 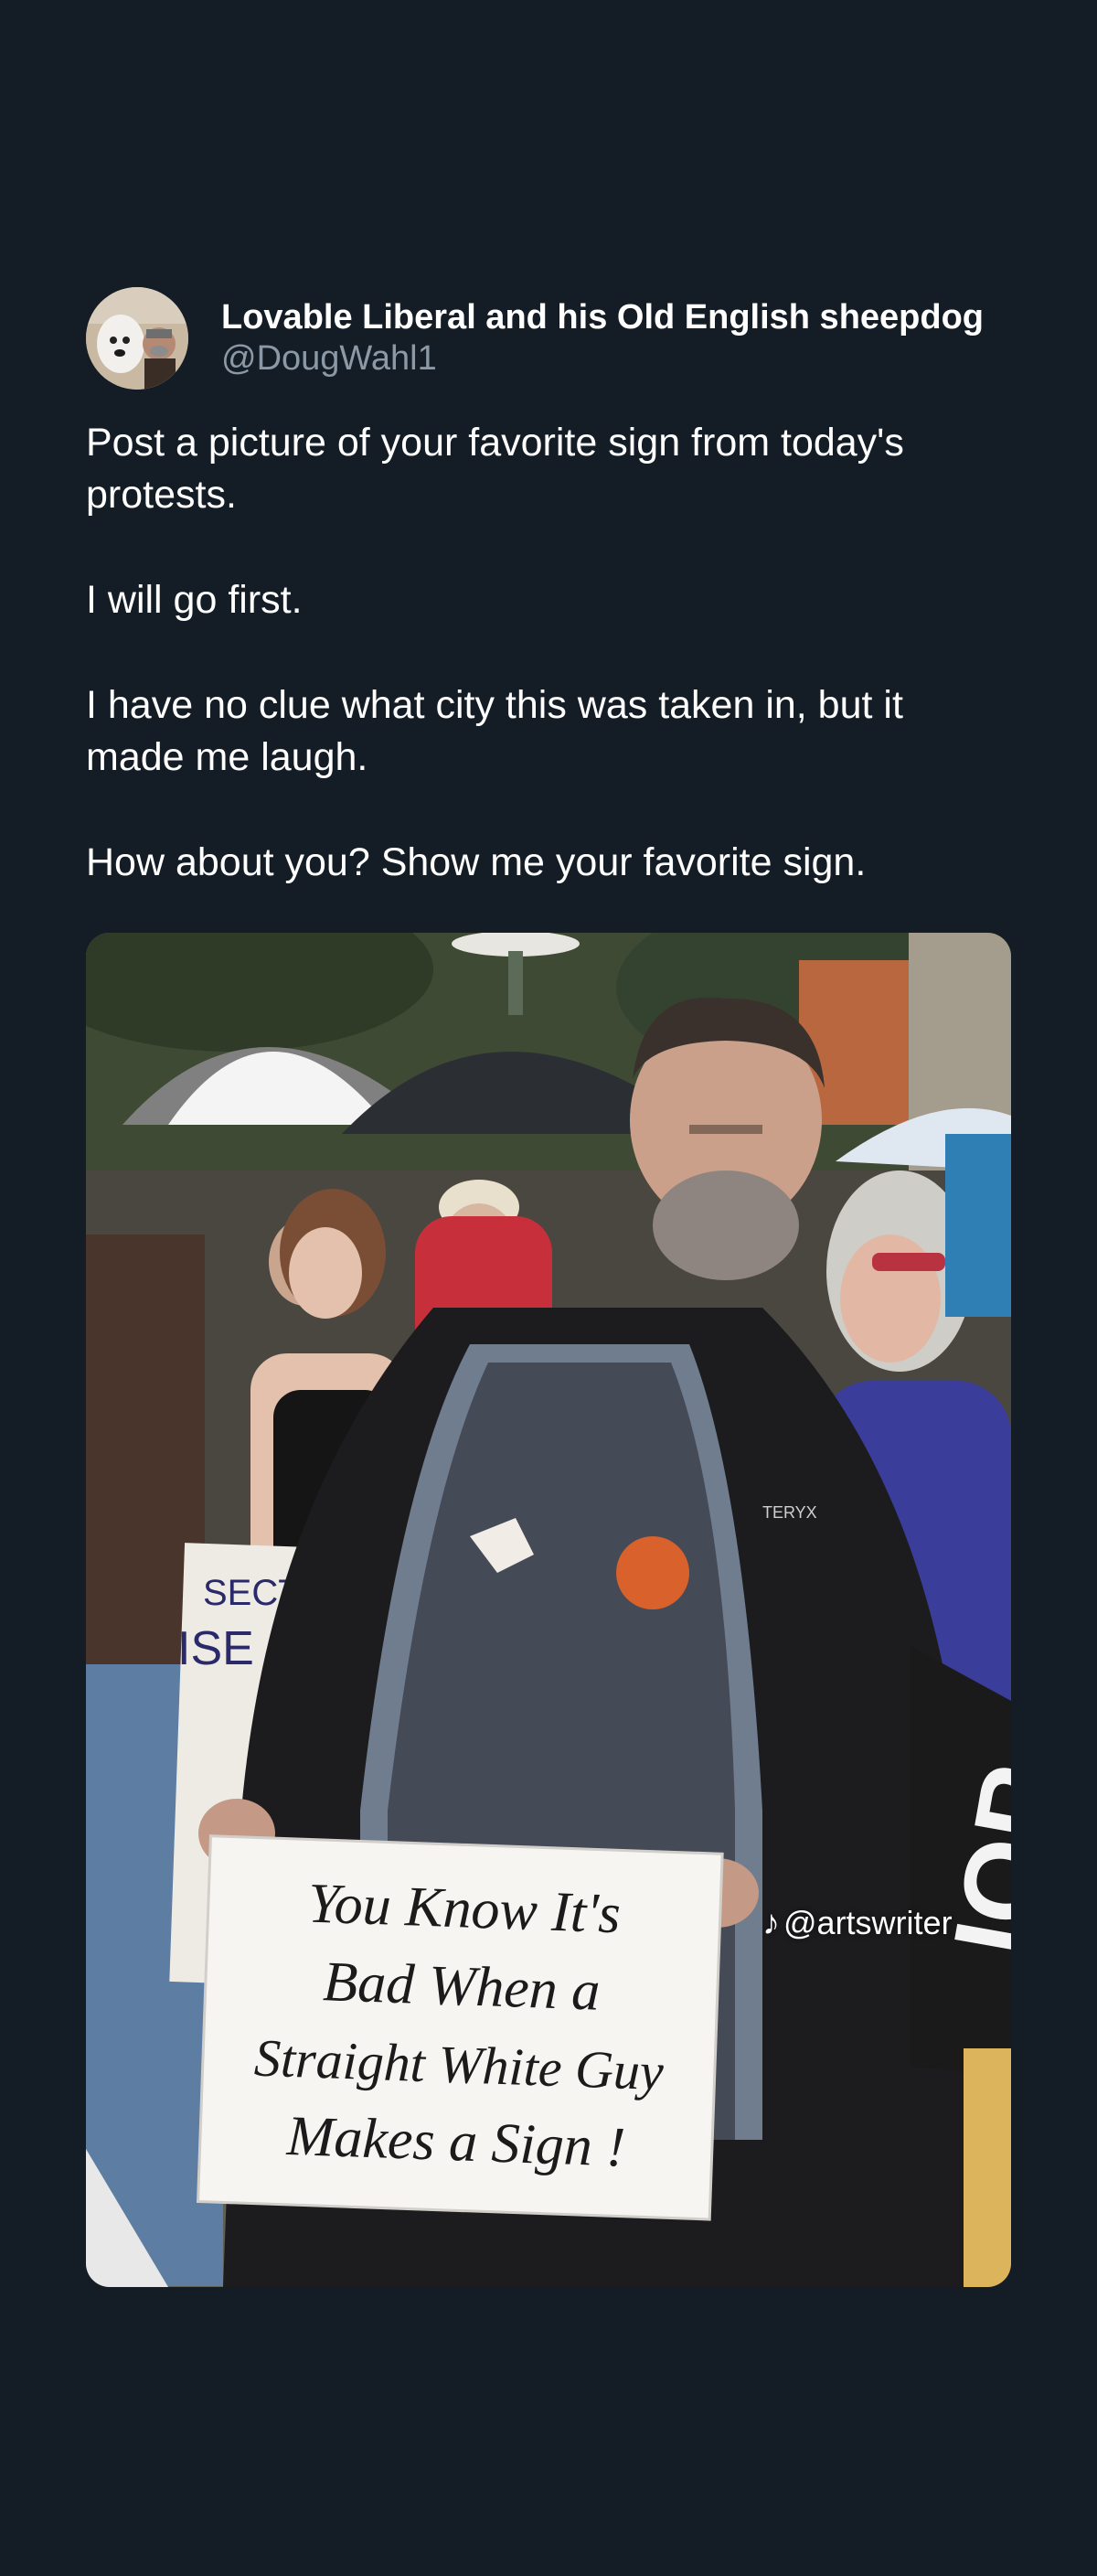 What do you see at coordinates (465, 1909) in the screenshot?
I see `sign-line: You Know It's` at bounding box center [465, 1909].